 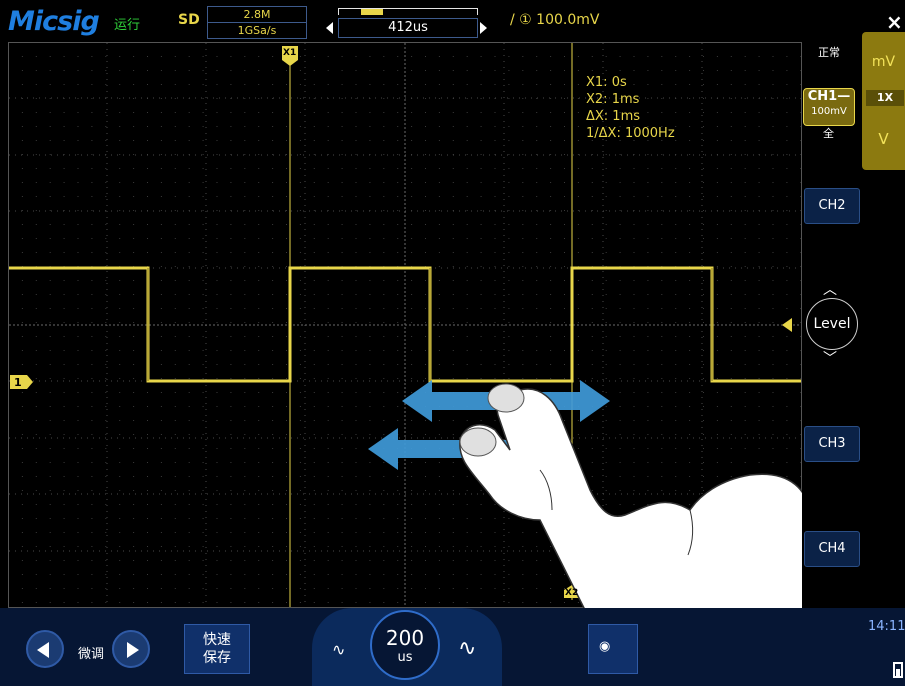 What do you see at coordinates (91, 654) in the screenshot?
I see `fine-adjust-label: 微调` at bounding box center [91, 654].